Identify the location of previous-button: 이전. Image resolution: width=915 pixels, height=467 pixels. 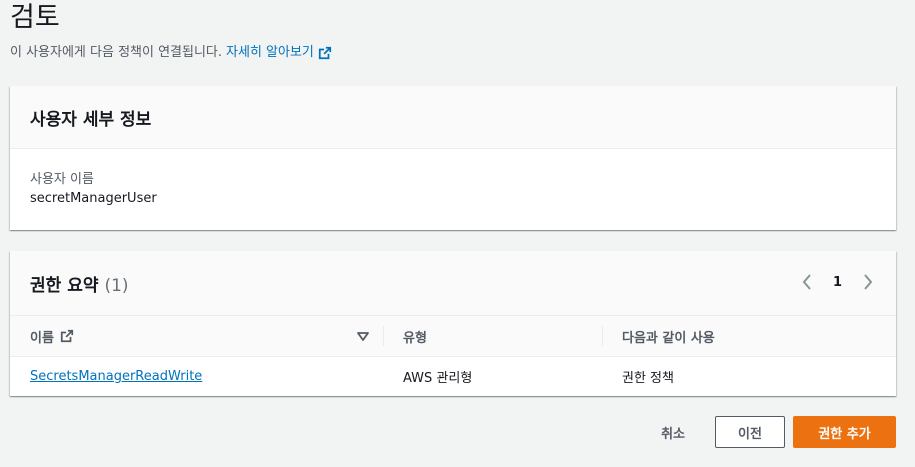
(750, 432).